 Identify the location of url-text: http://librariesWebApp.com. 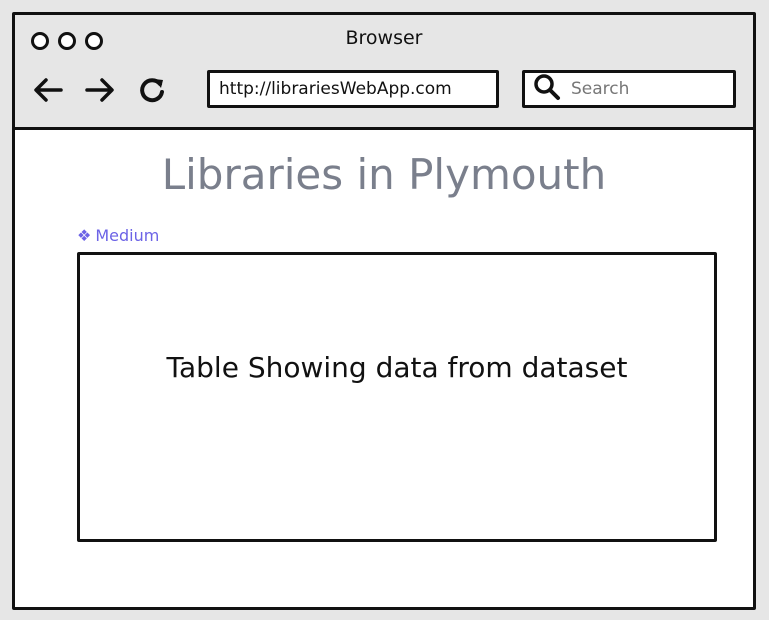
(335, 89).